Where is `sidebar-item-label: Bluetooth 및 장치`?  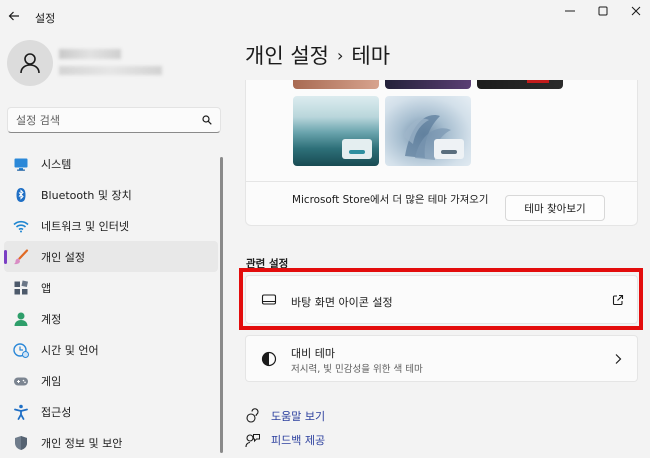
sidebar-item-label: Bluetooth 및 장치 is located at coordinates (86, 195).